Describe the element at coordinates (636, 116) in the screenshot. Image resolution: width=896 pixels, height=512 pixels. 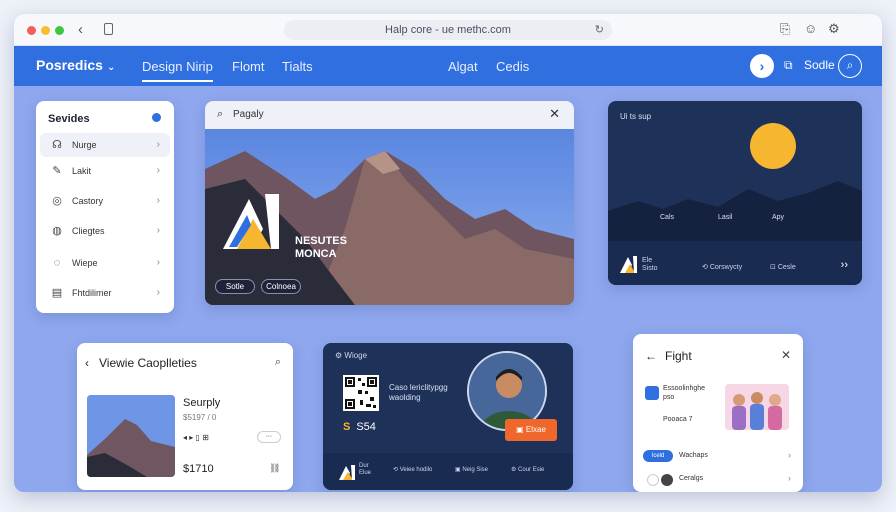
I see `landscape-title: Ui ts sup` at that location.